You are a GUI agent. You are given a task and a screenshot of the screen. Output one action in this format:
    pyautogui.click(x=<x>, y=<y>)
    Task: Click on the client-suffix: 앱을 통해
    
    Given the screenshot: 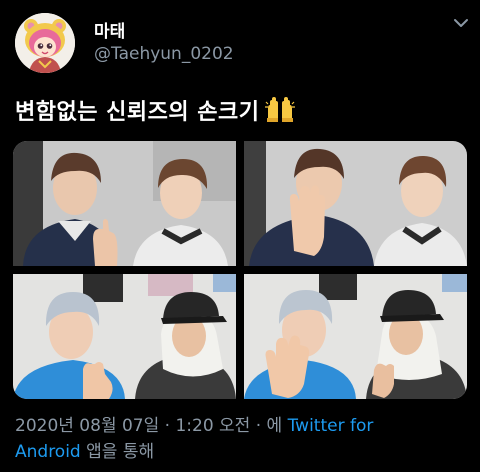 What is the action you would take?
    pyautogui.click(x=120, y=452)
    